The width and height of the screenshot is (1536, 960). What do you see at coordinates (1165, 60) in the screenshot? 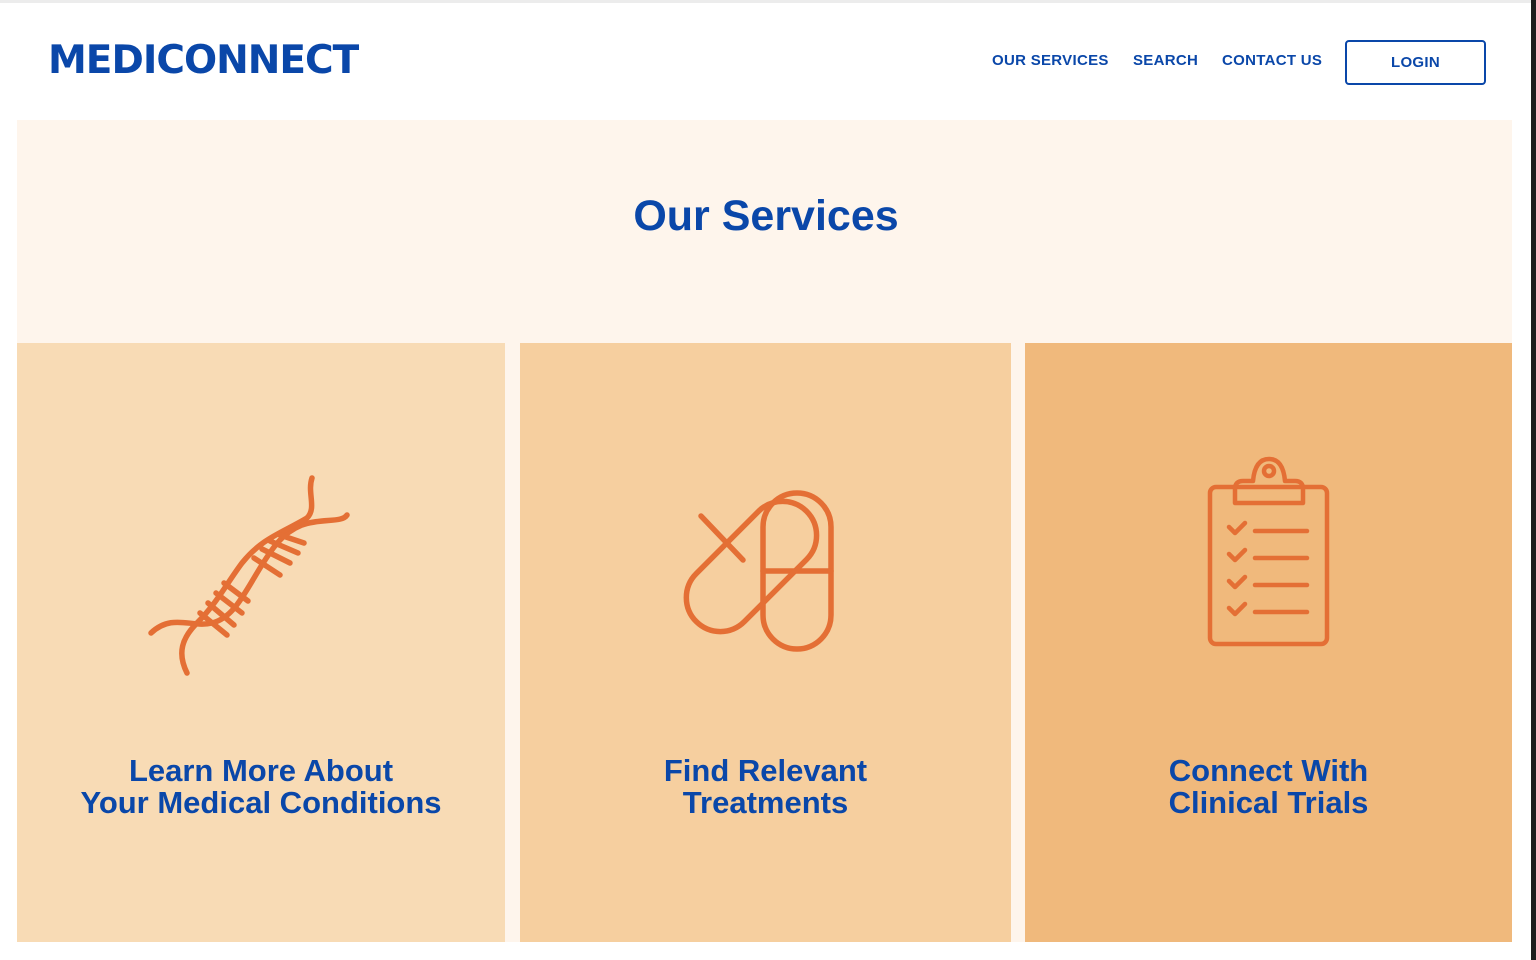
I see `nav-search: SEARCH` at bounding box center [1165, 60].